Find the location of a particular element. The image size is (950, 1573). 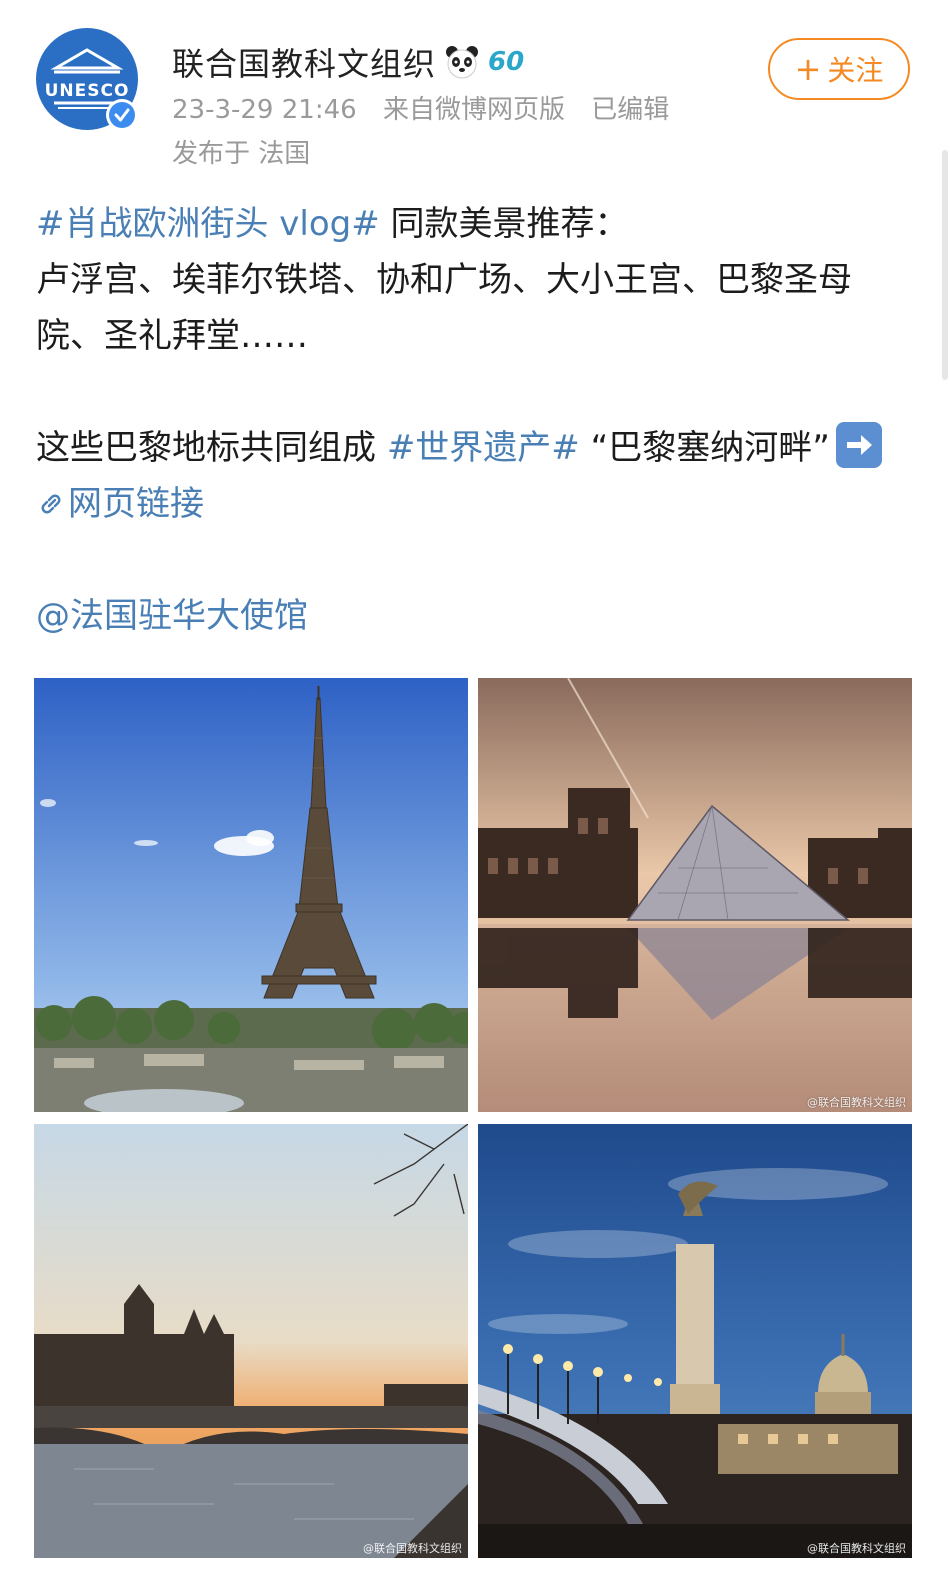

follow-button: + 关注 is located at coordinates (839, 69).